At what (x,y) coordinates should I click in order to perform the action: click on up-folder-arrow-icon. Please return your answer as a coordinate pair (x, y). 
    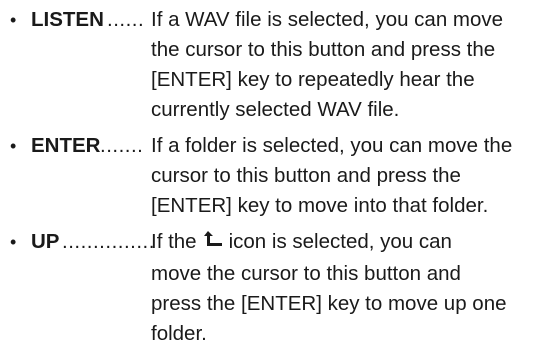
    Looking at the image, I should click on (213, 244).